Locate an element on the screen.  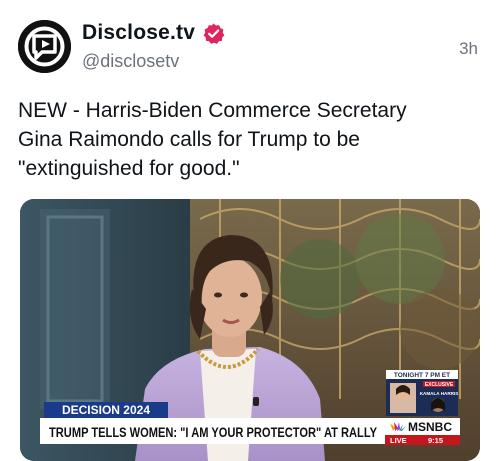
promo-exclusive: EXCLUSIVE is located at coordinates (439, 385).